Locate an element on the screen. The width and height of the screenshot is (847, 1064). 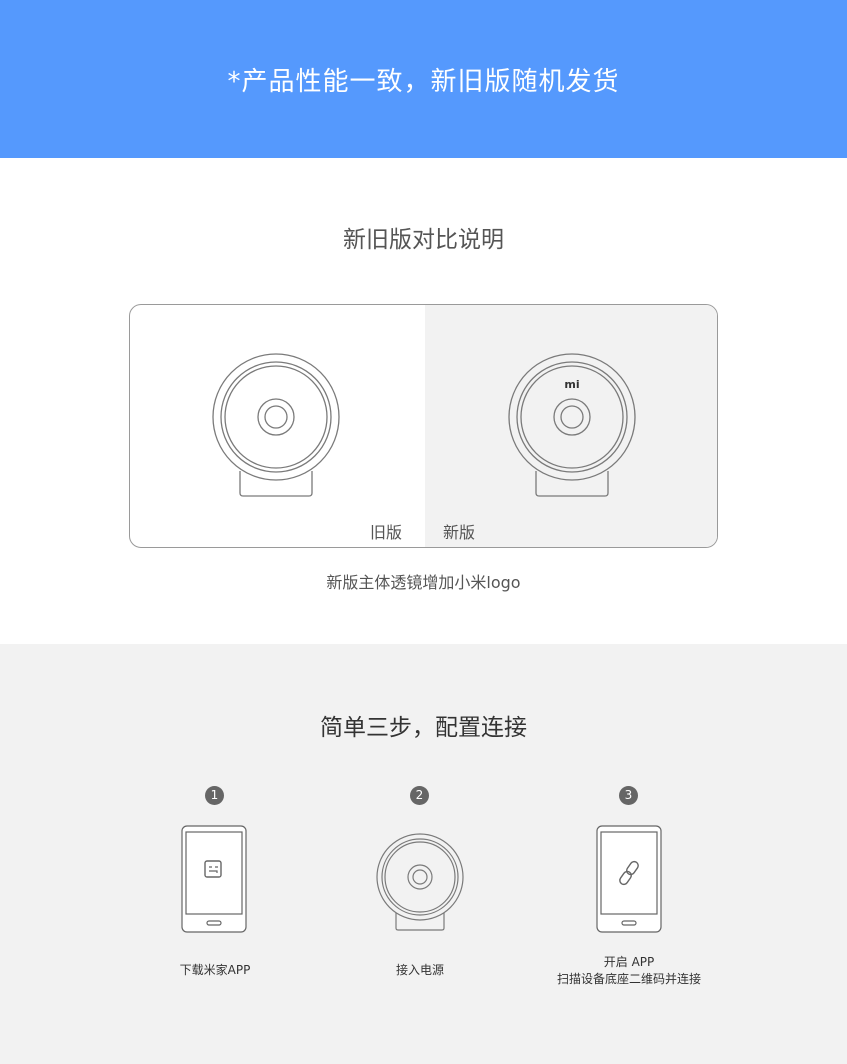
step-3-label: 开启 APP 扫描设备底座二维码并连接 is located at coordinates (629, 971).